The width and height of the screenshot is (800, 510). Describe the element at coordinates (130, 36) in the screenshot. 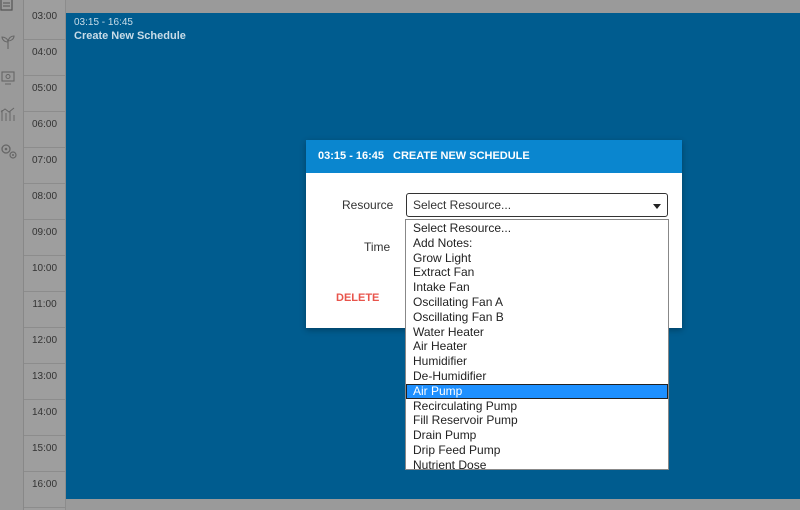

I see `event-title: Create New Schedule` at that location.